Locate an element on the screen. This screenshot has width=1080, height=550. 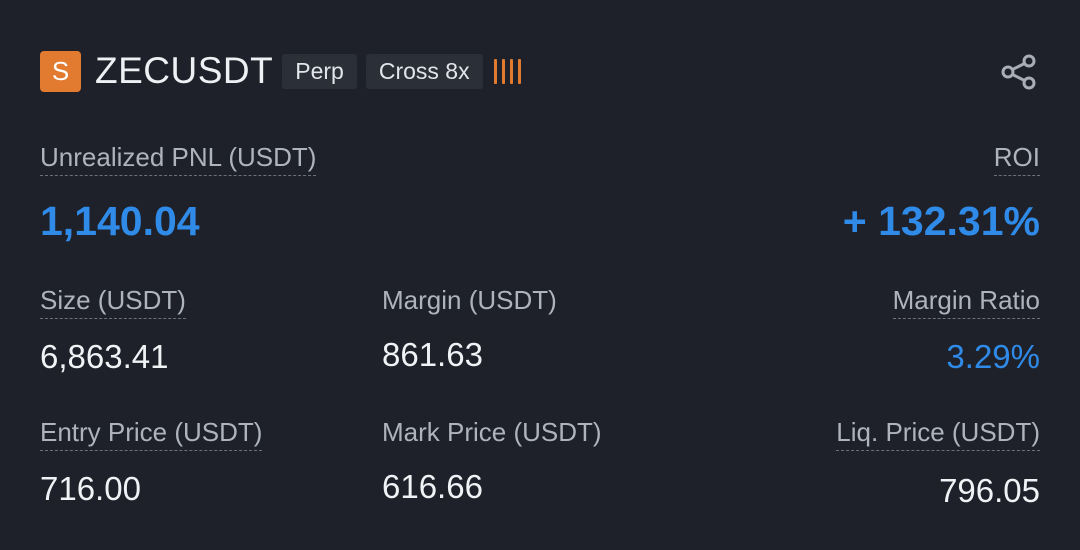
entry-price-value: 716.00 is located at coordinates (90, 488).